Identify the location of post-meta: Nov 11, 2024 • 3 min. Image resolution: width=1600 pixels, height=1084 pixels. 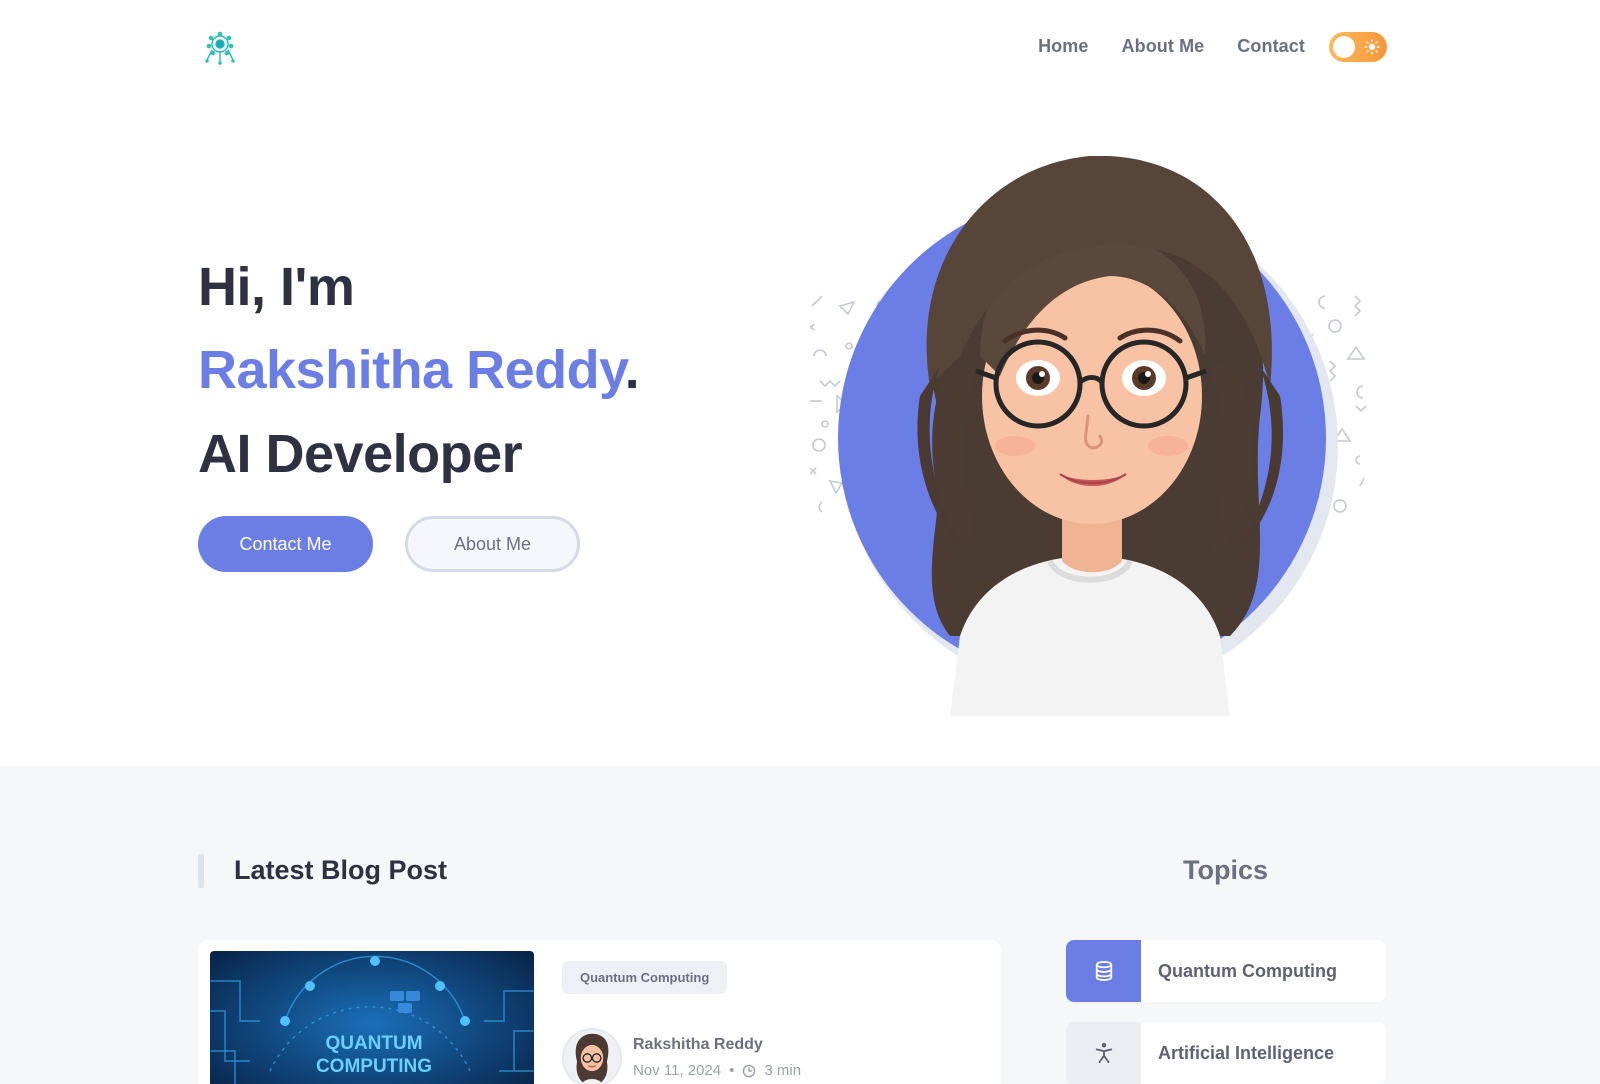
(717, 1070).